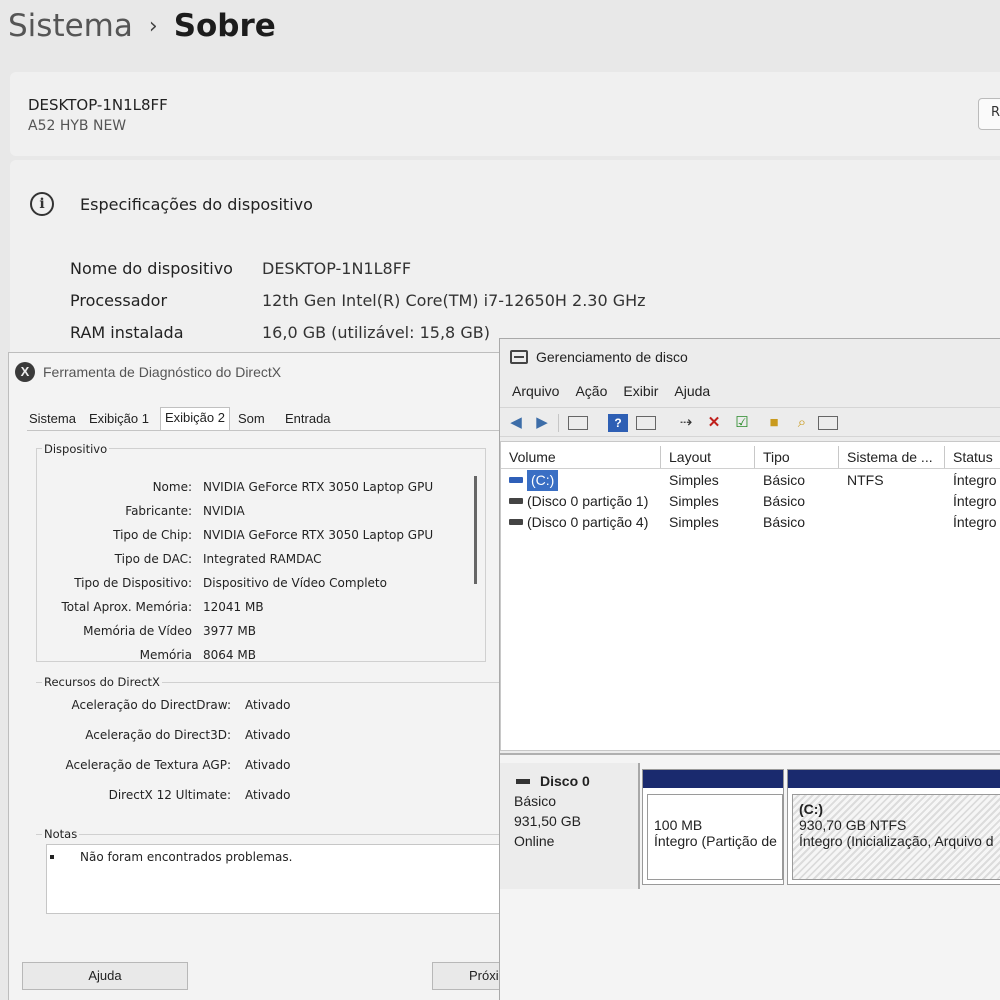 Image resolution: width=1000 pixels, height=1000 pixels. Describe the element at coordinates (989, 114) in the screenshot. I see `rename-button: R` at that location.